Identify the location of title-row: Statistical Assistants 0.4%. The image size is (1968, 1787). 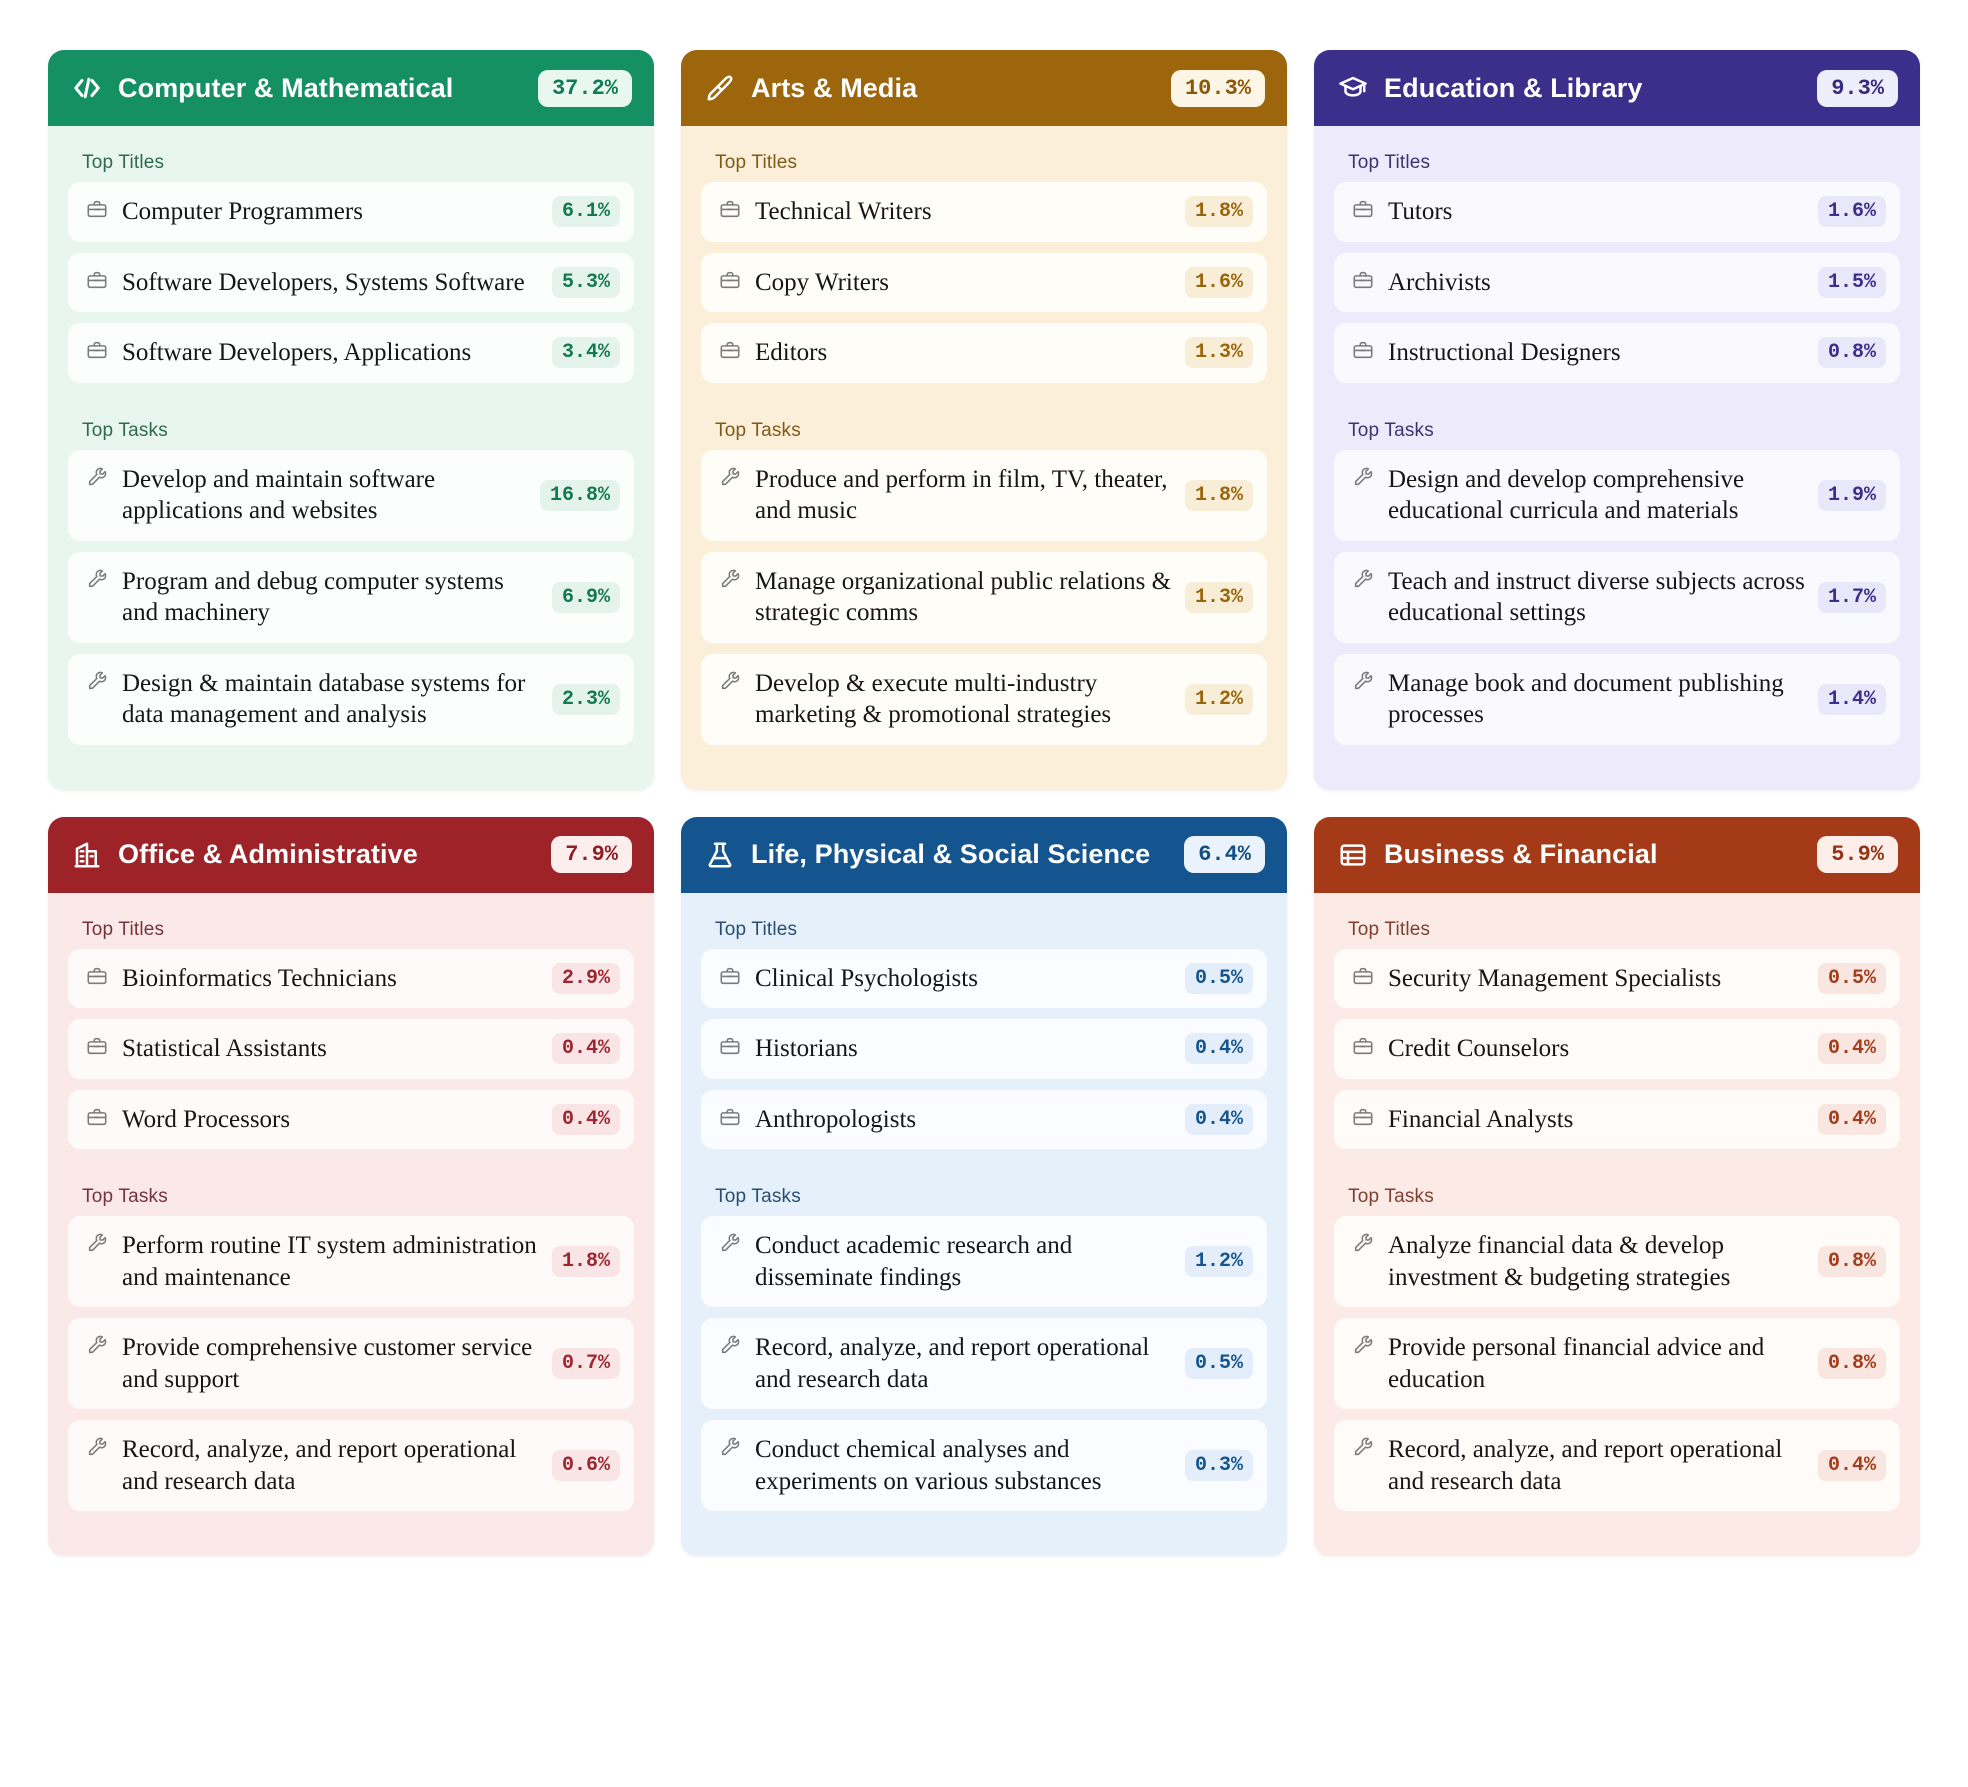
(351, 1049).